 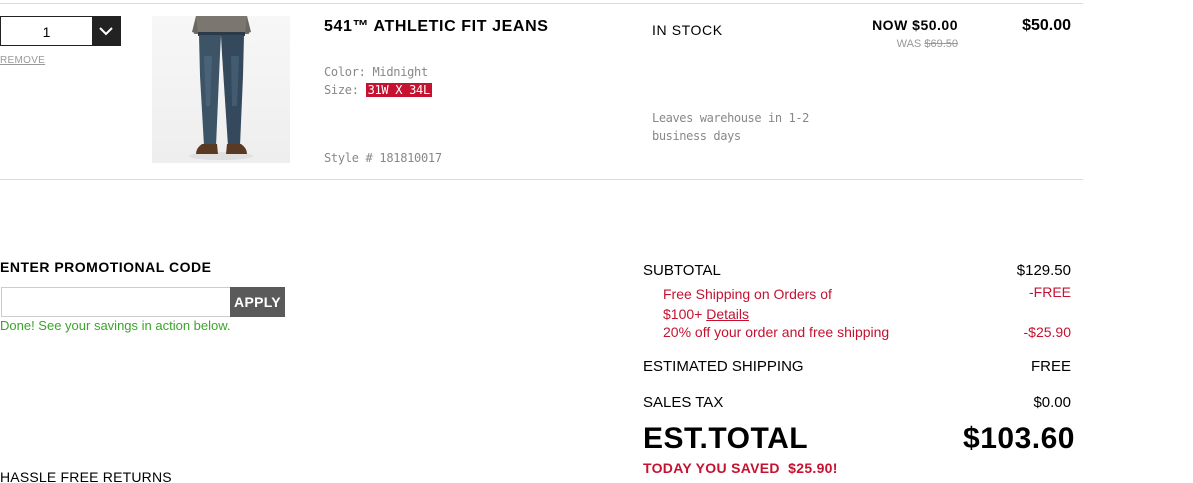 What do you see at coordinates (740, 468) in the screenshot?
I see `savings-message: TODAY YOU SAVED $25.90!` at bounding box center [740, 468].